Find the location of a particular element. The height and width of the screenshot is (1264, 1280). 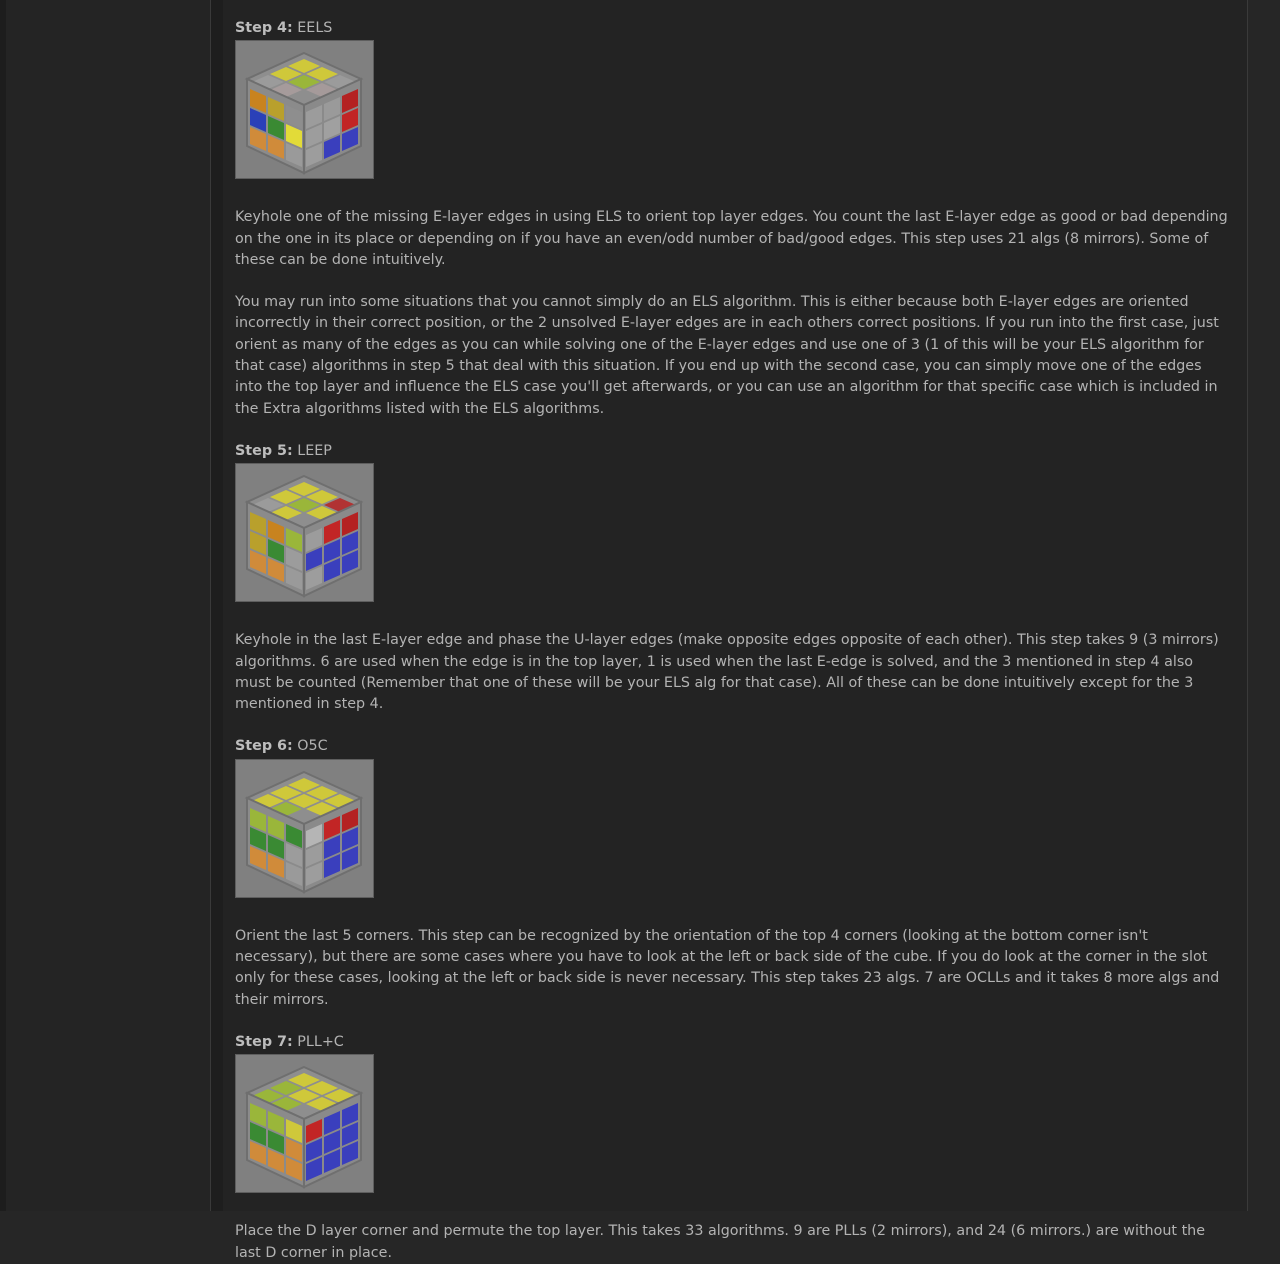

step-6-label: Step 6: is located at coordinates (264, 746).